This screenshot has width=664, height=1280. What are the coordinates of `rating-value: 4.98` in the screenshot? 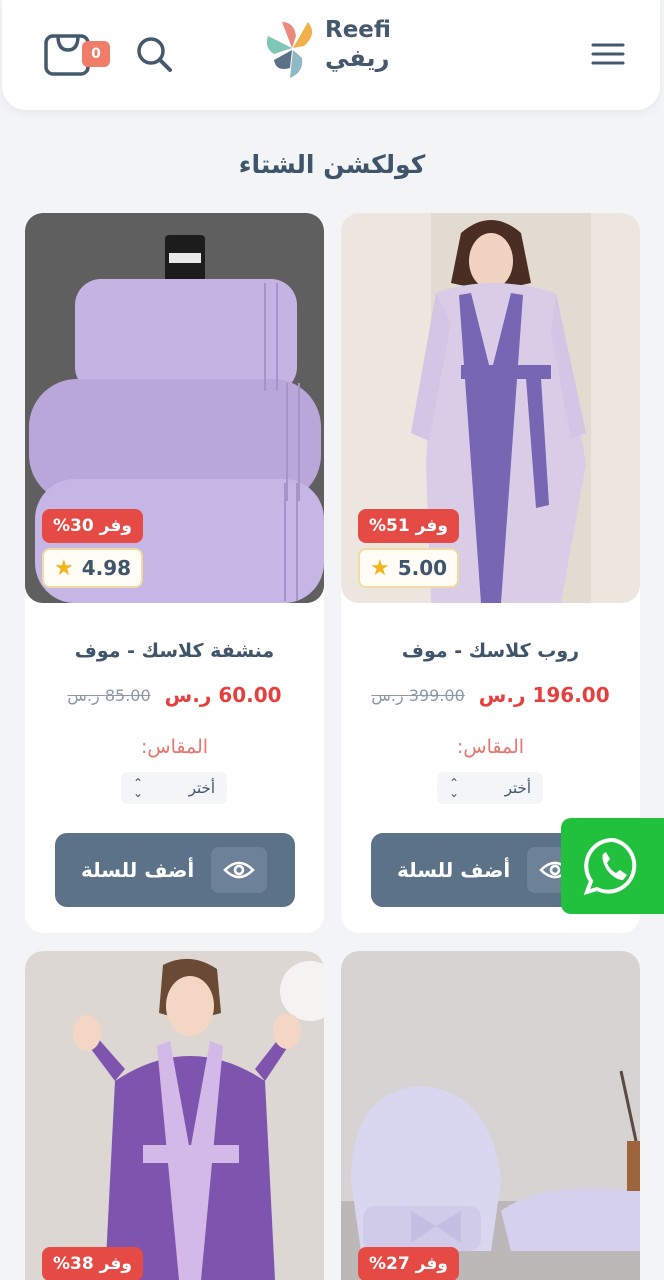 It's located at (106, 568).